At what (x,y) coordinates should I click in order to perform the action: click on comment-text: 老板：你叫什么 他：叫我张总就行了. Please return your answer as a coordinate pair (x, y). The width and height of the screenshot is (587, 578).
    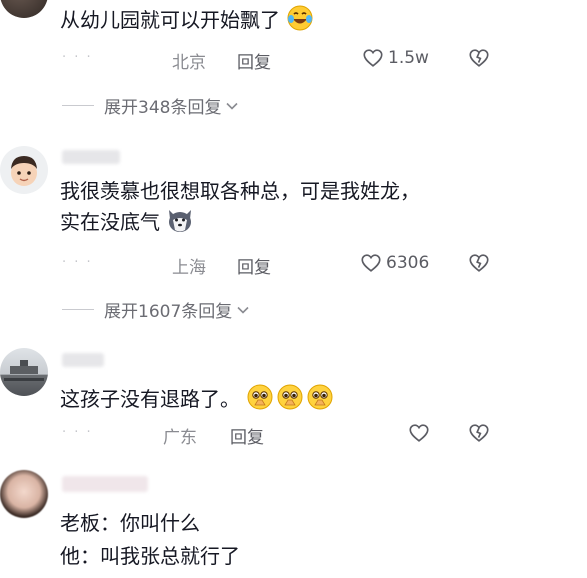
    Looking at the image, I should click on (150, 539).